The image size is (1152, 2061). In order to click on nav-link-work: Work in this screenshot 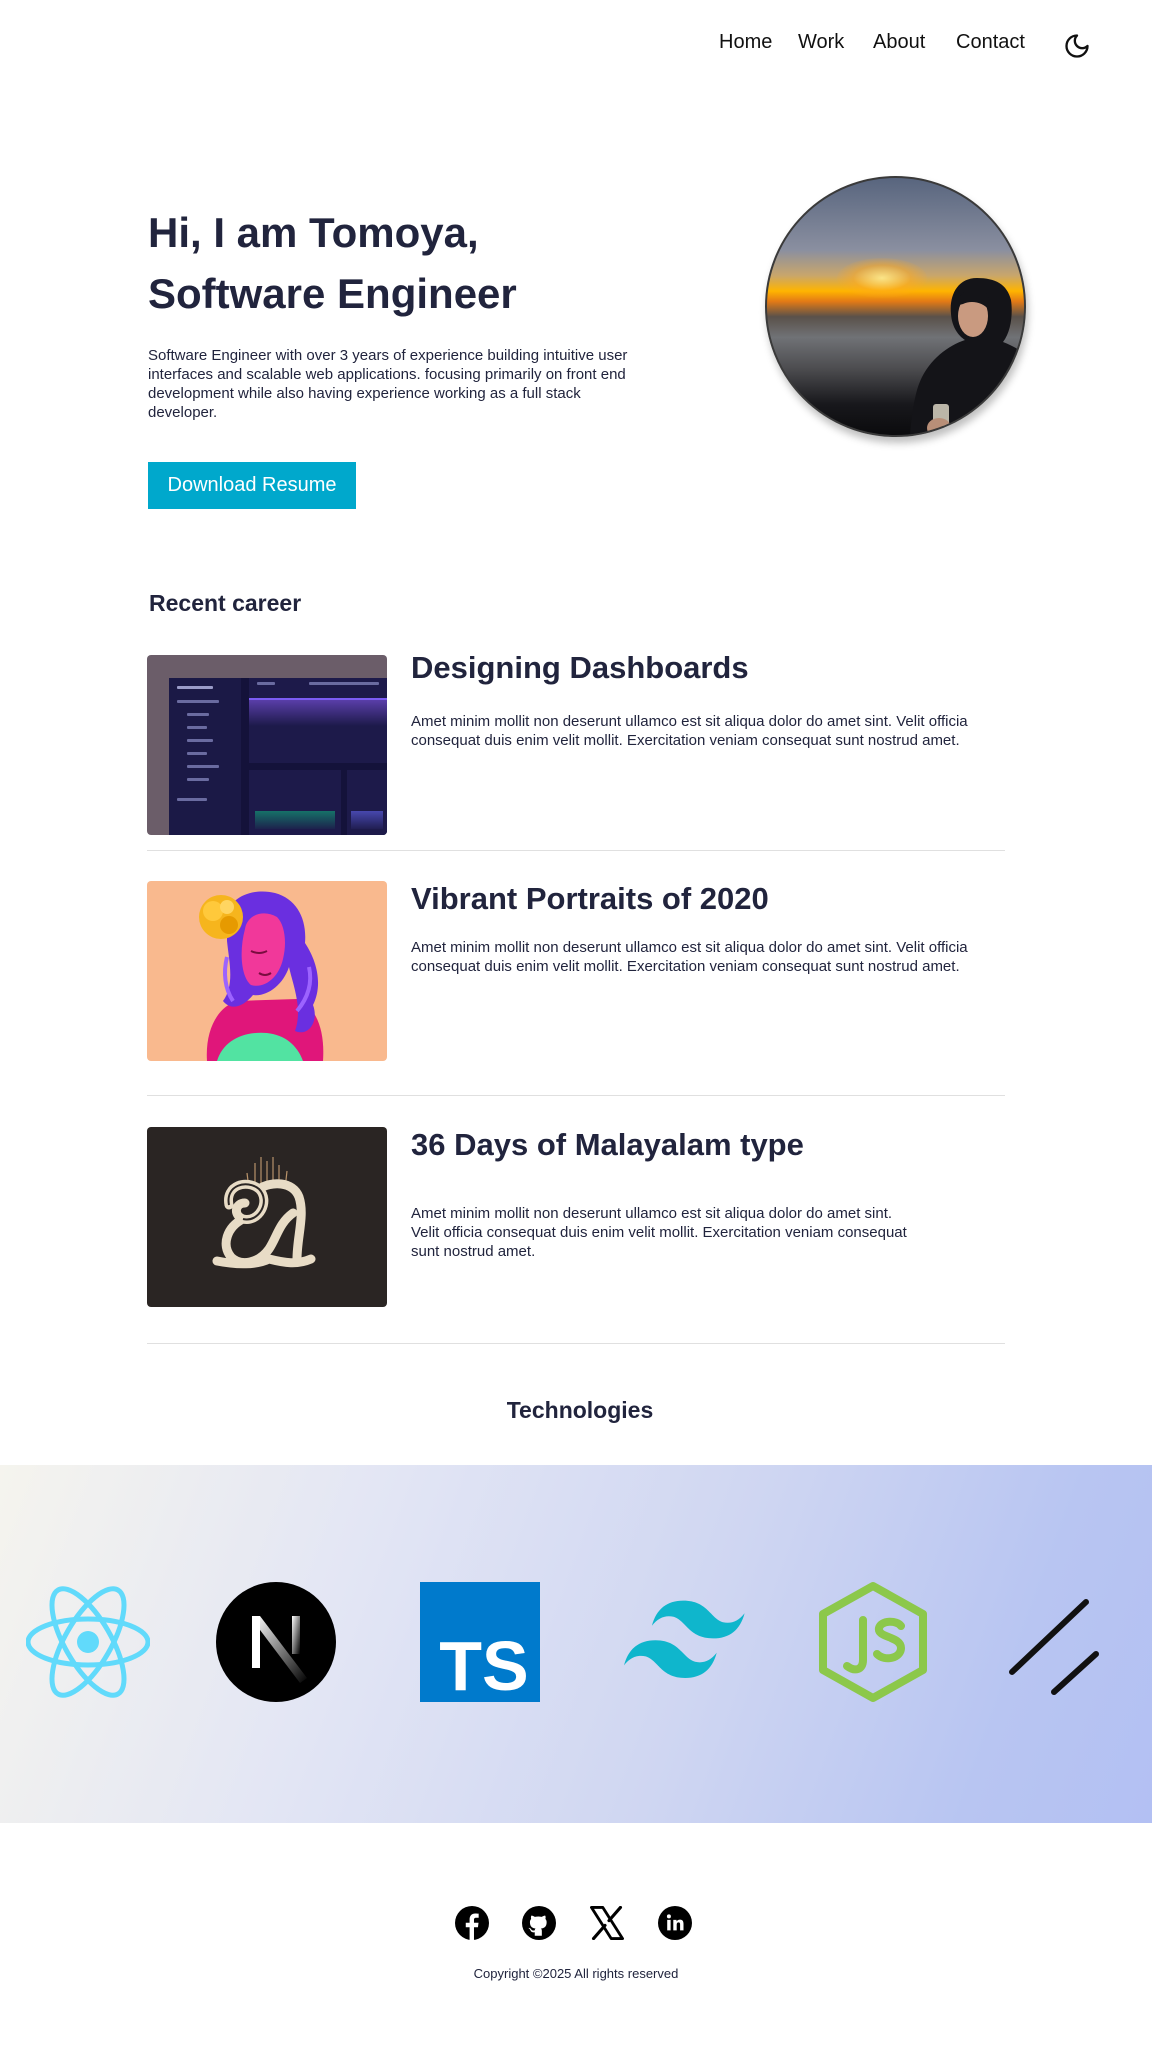, I will do `click(821, 42)`.